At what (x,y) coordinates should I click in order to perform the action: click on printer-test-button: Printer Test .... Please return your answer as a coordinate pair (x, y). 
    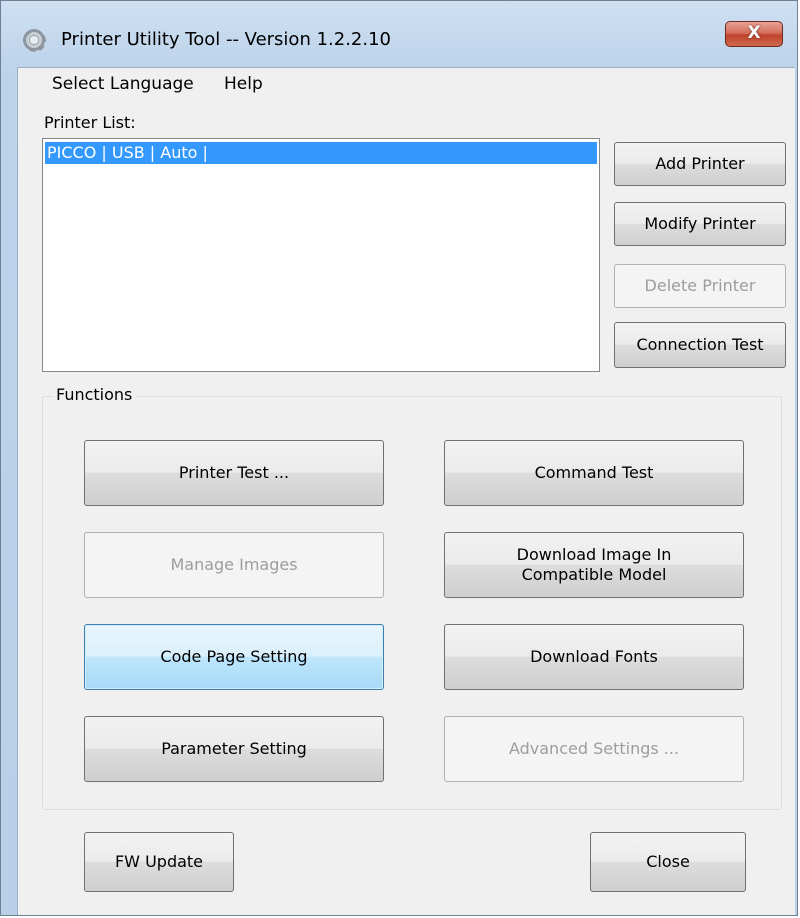
    Looking at the image, I should click on (234, 473).